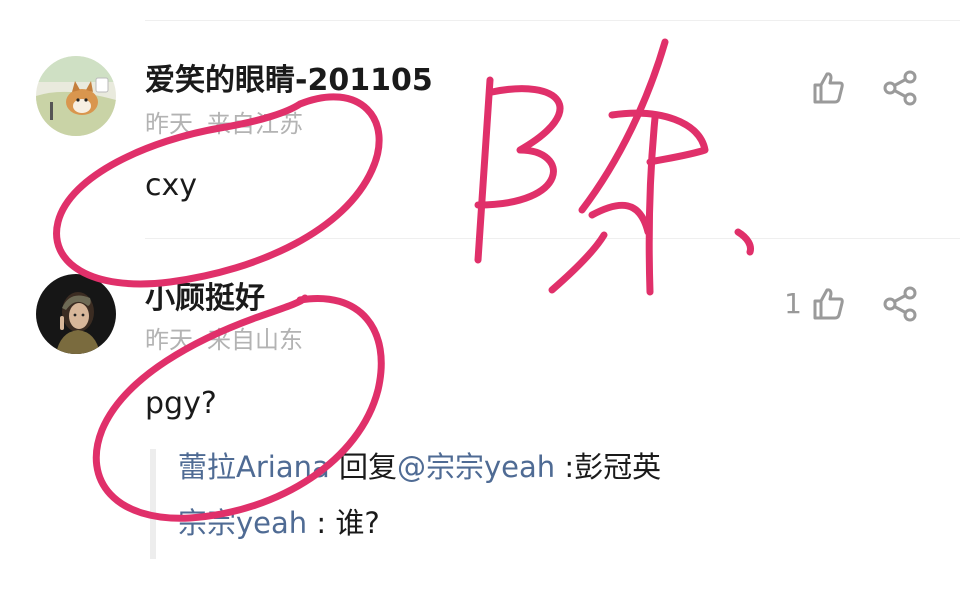  What do you see at coordinates (618, 467) in the screenshot?
I see `reply-content: 彭冠英` at bounding box center [618, 467].